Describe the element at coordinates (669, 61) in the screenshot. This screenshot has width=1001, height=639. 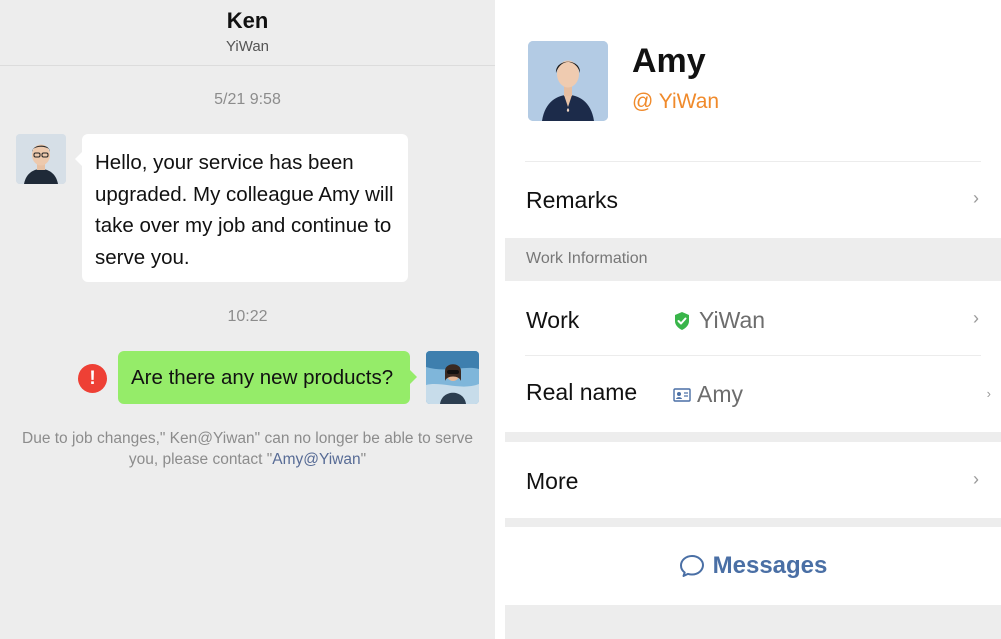
I see `profile-name: Amy` at that location.